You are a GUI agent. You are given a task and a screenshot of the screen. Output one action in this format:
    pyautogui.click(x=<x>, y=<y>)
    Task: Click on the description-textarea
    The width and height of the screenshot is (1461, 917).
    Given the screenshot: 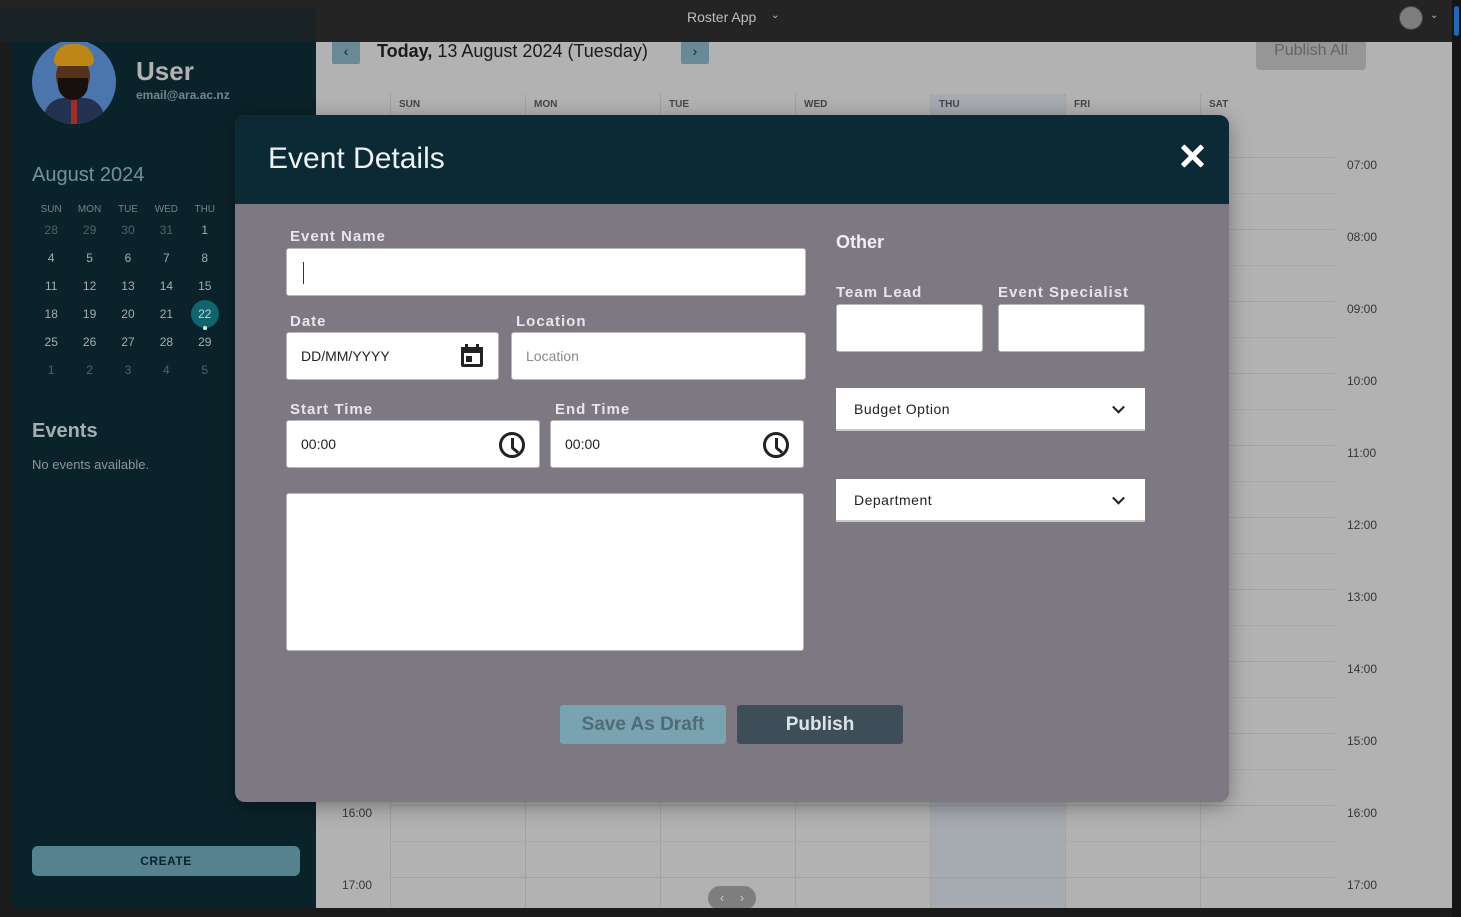 What is the action you would take?
    pyautogui.click(x=545, y=572)
    